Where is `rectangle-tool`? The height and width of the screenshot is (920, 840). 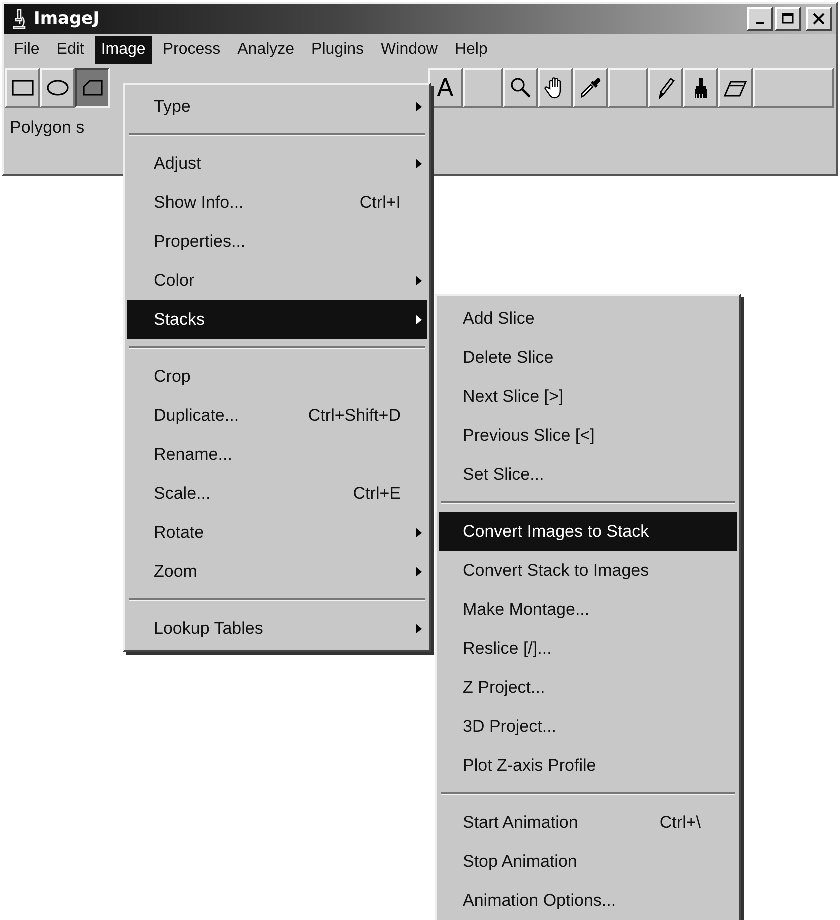
rectangle-tool is located at coordinates (22, 88).